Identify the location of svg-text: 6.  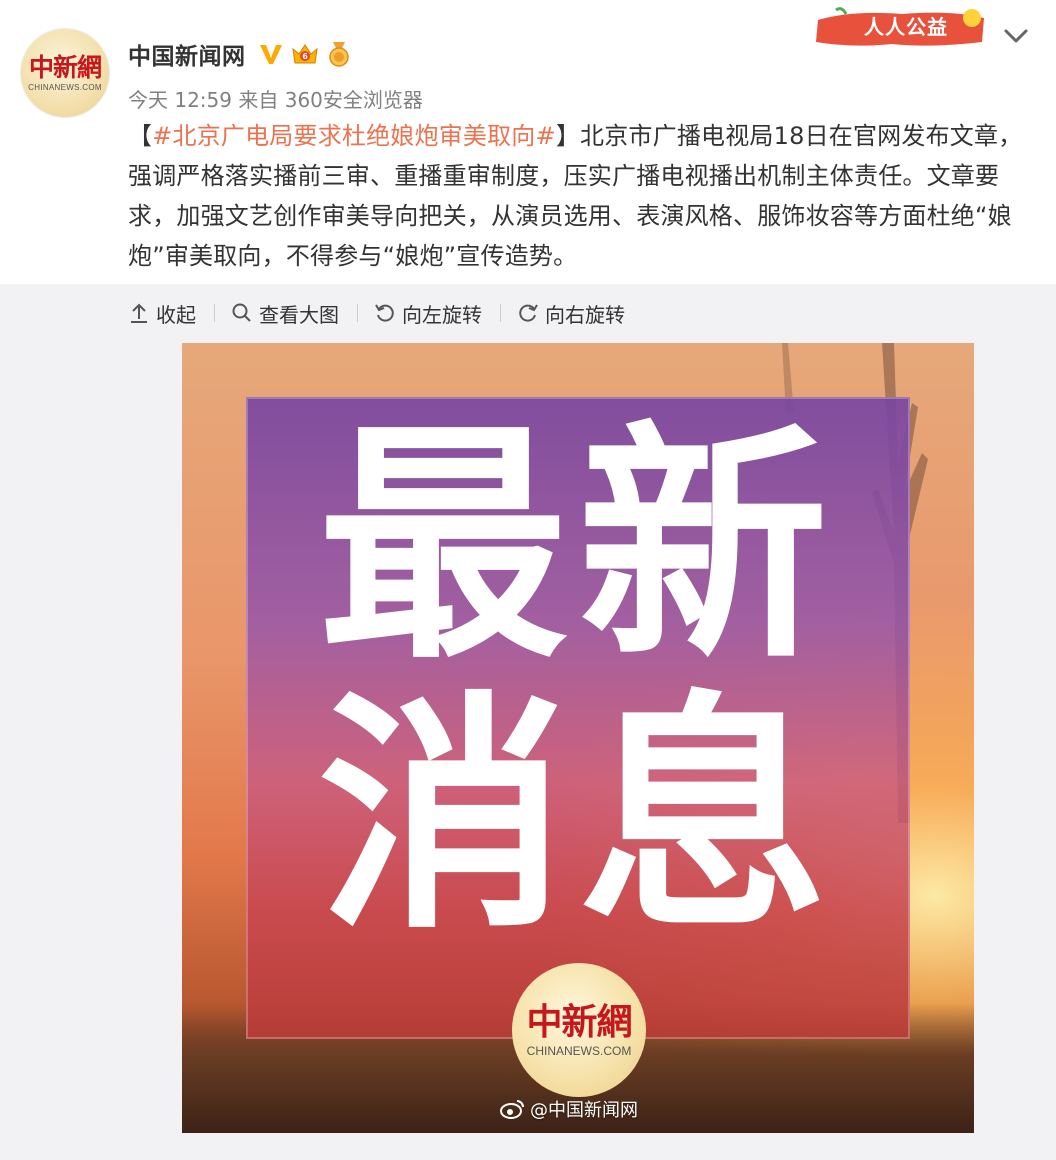
(305, 56).